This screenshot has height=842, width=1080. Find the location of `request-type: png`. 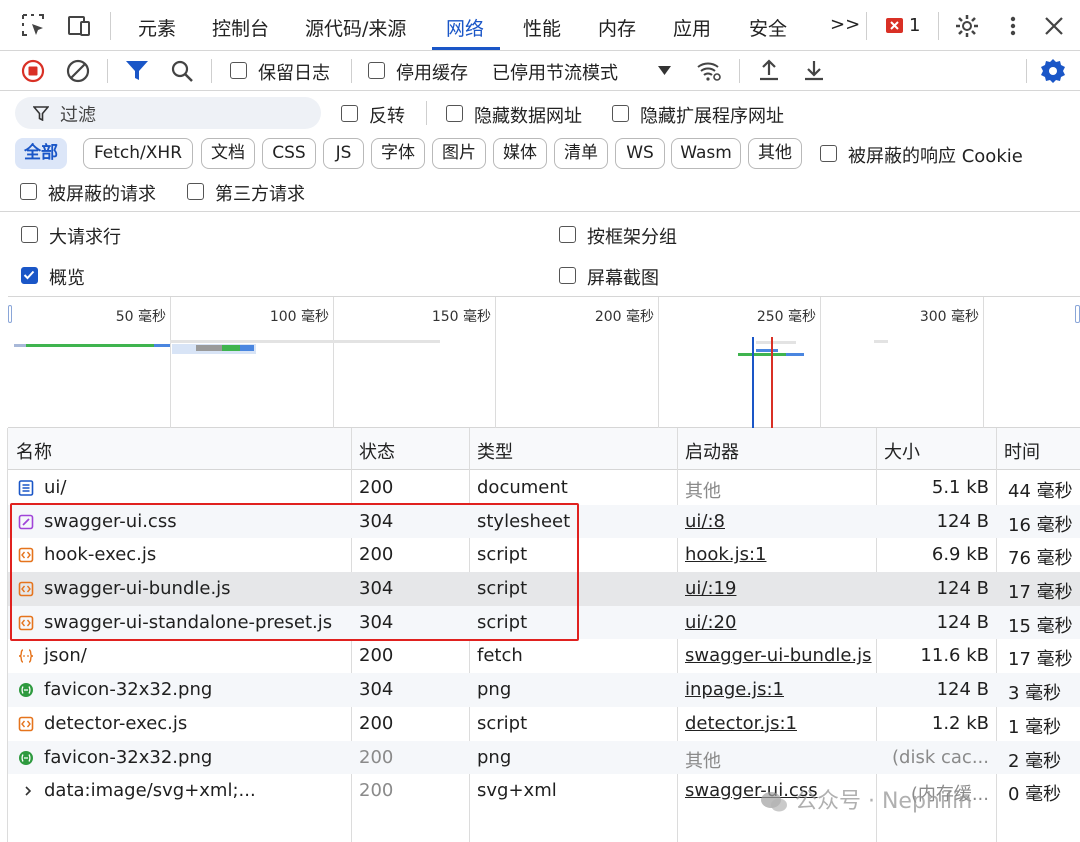

request-type: png is located at coordinates (494, 757).